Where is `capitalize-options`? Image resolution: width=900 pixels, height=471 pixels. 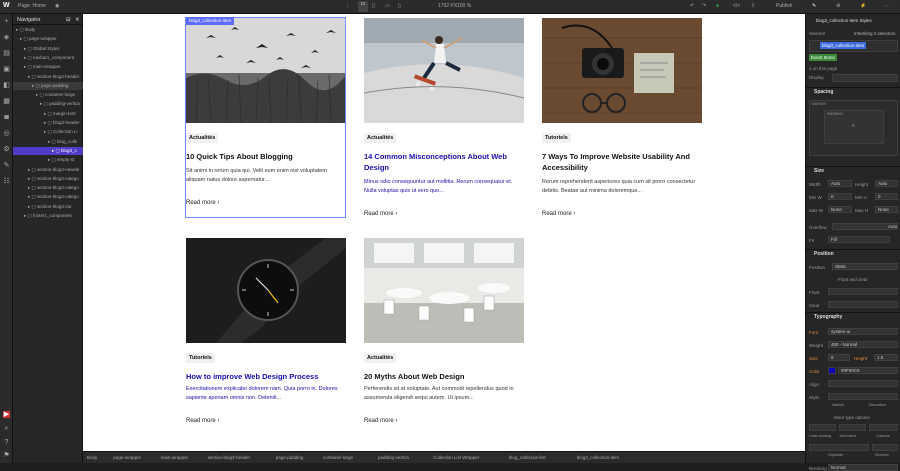
capitalize-options is located at coordinates (839, 447).